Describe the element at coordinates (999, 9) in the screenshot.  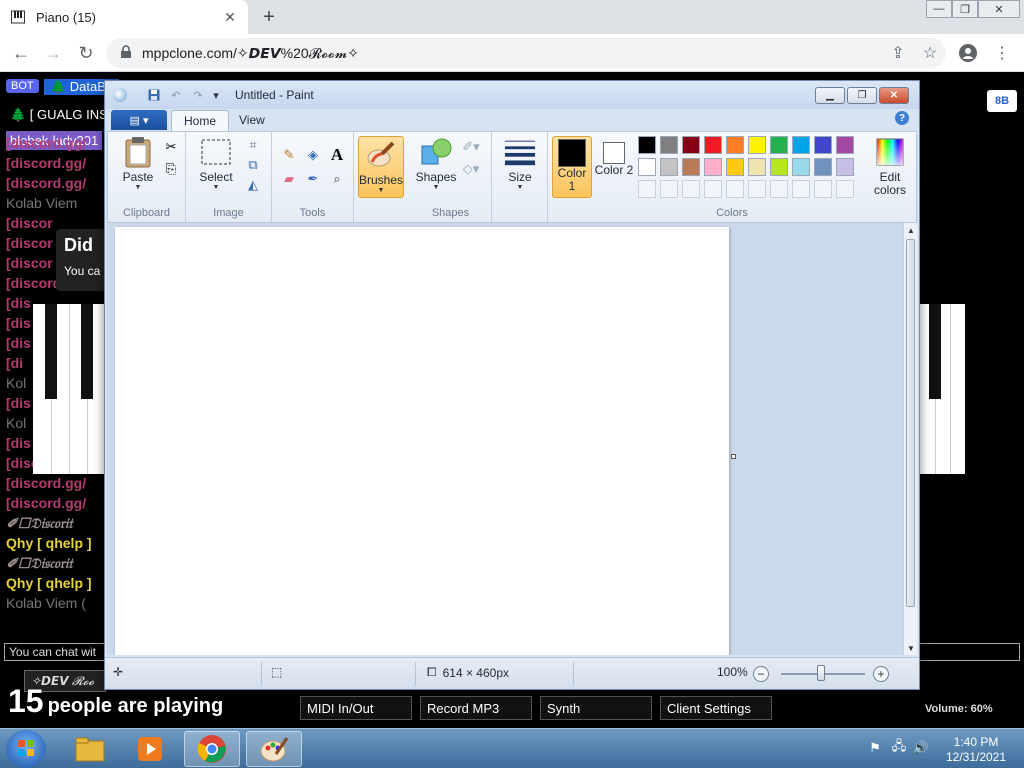
I see `browser-close-button: ✕` at that location.